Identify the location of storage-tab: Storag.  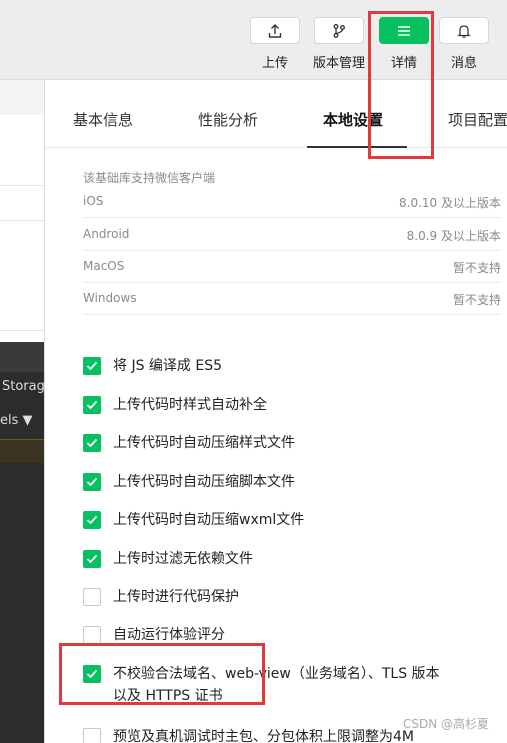
(23, 386).